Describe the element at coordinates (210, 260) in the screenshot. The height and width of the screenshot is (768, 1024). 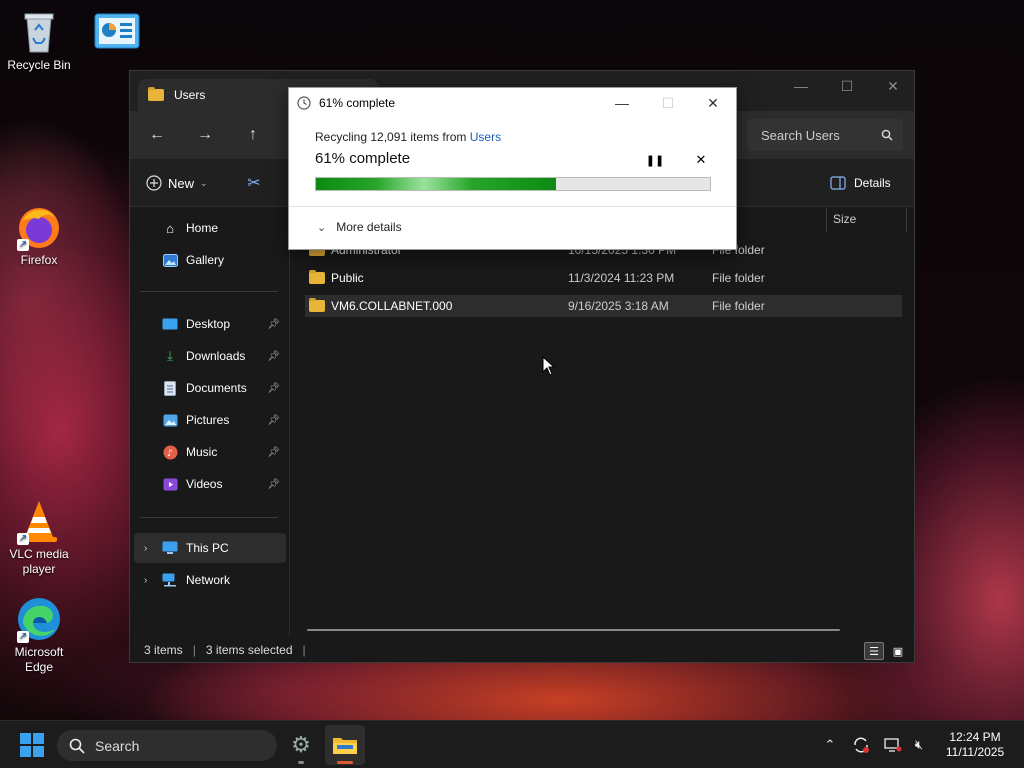
I see `sidebar-item-gallery: Gallery` at that location.